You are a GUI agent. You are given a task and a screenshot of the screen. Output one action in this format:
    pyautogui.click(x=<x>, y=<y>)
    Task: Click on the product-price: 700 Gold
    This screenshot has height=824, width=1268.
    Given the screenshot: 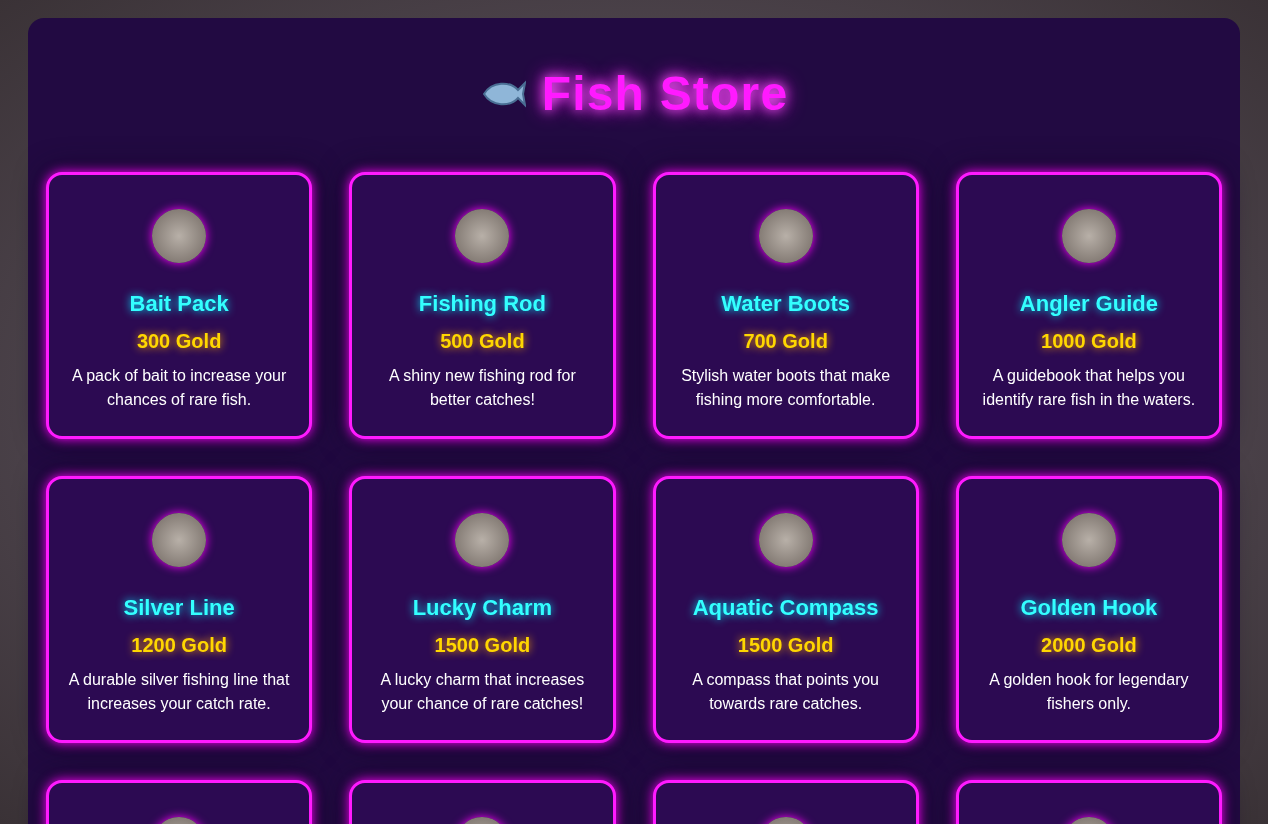 What is the action you would take?
    pyautogui.click(x=785, y=341)
    